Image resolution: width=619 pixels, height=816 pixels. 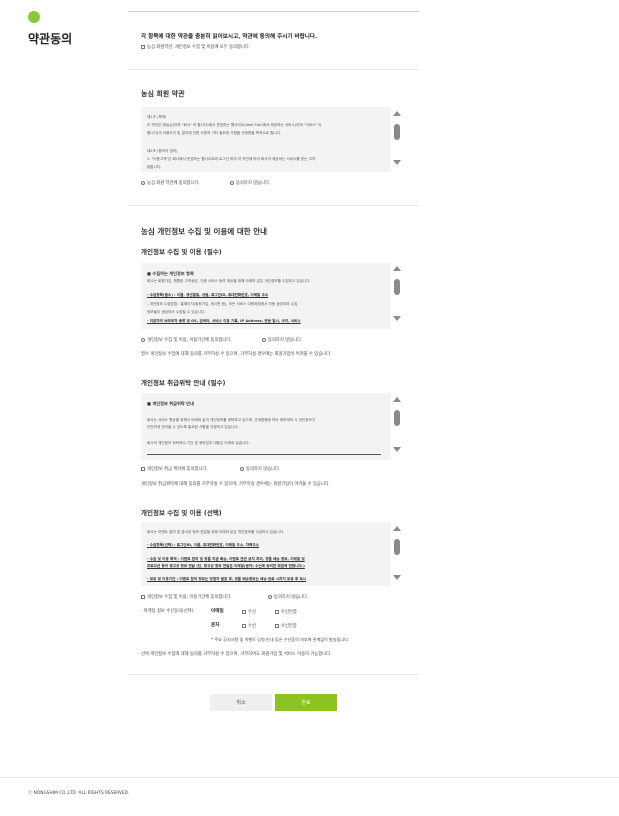 I want to click on required-collect-disagree-radio: 동의하지 않습니다., so click(x=282, y=340).